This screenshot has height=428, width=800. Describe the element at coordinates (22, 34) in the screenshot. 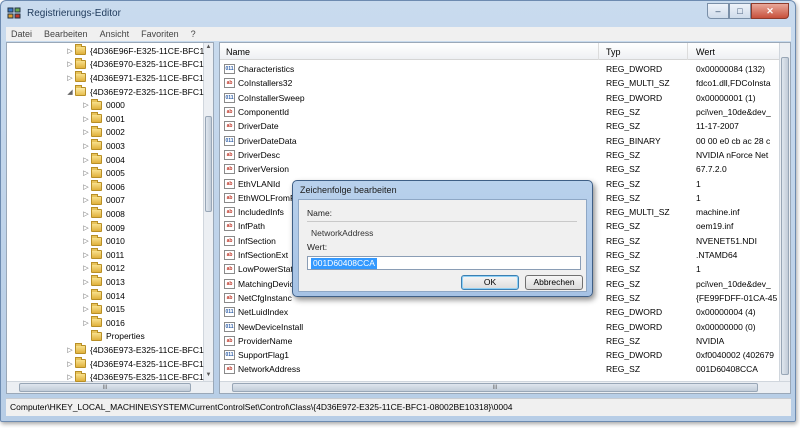

I see `menu-datei: Datei` at that location.